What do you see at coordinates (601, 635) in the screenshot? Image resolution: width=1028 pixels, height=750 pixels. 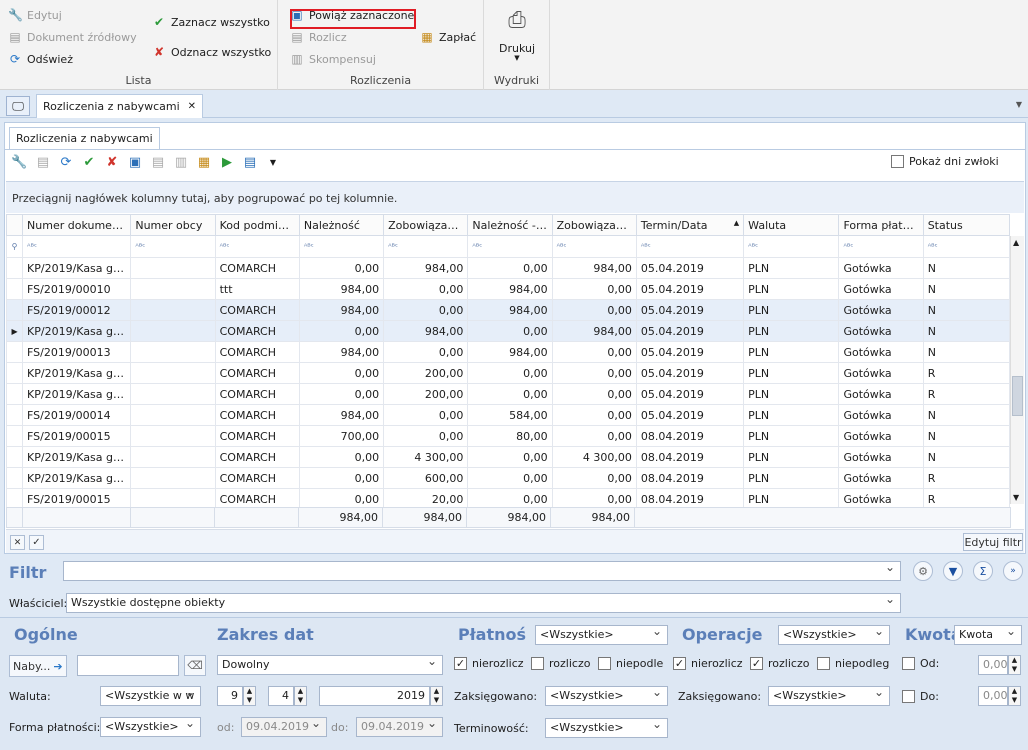 I see `payments-select: <Wszystkie>` at bounding box center [601, 635].